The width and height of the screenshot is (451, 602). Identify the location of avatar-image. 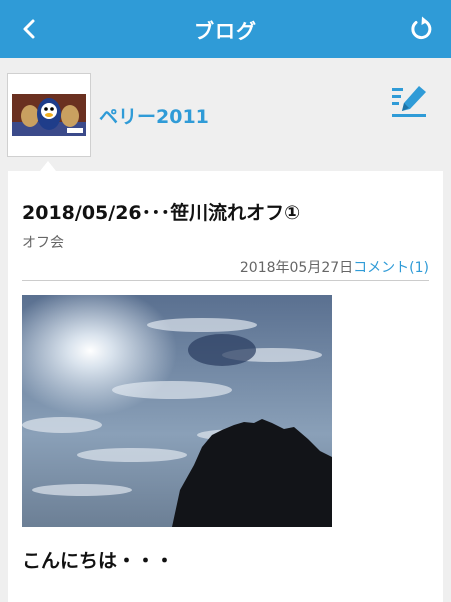
(49, 115).